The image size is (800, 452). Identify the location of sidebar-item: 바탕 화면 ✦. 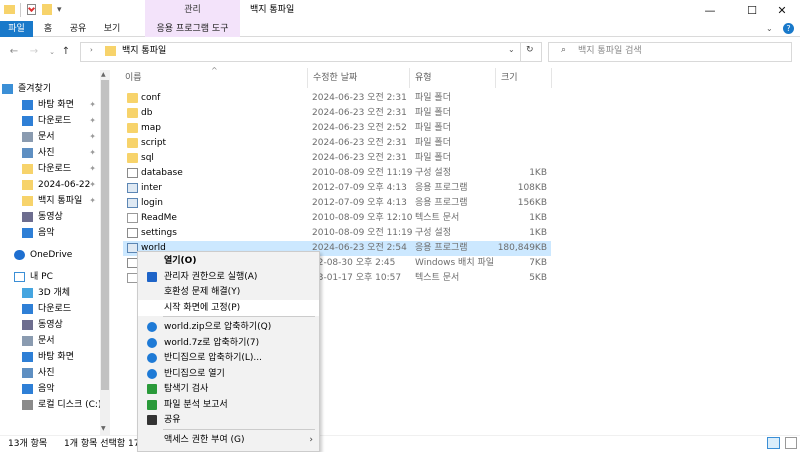
(49, 105).